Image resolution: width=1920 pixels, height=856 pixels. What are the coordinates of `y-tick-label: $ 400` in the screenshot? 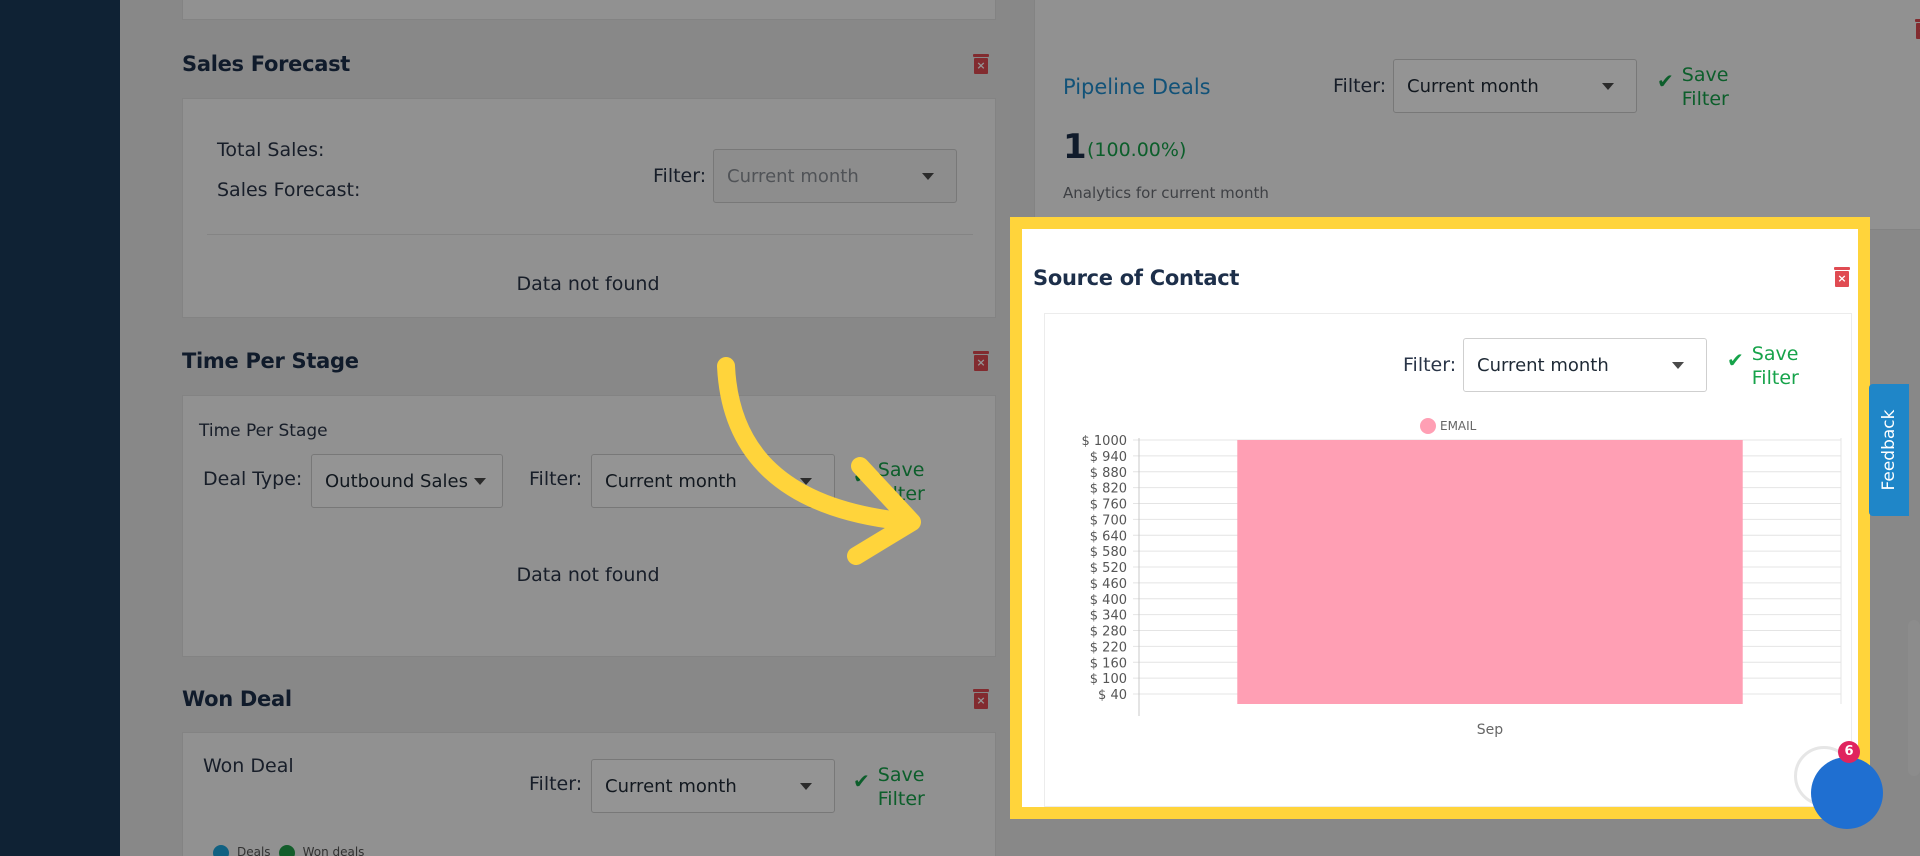 It's located at (1108, 600).